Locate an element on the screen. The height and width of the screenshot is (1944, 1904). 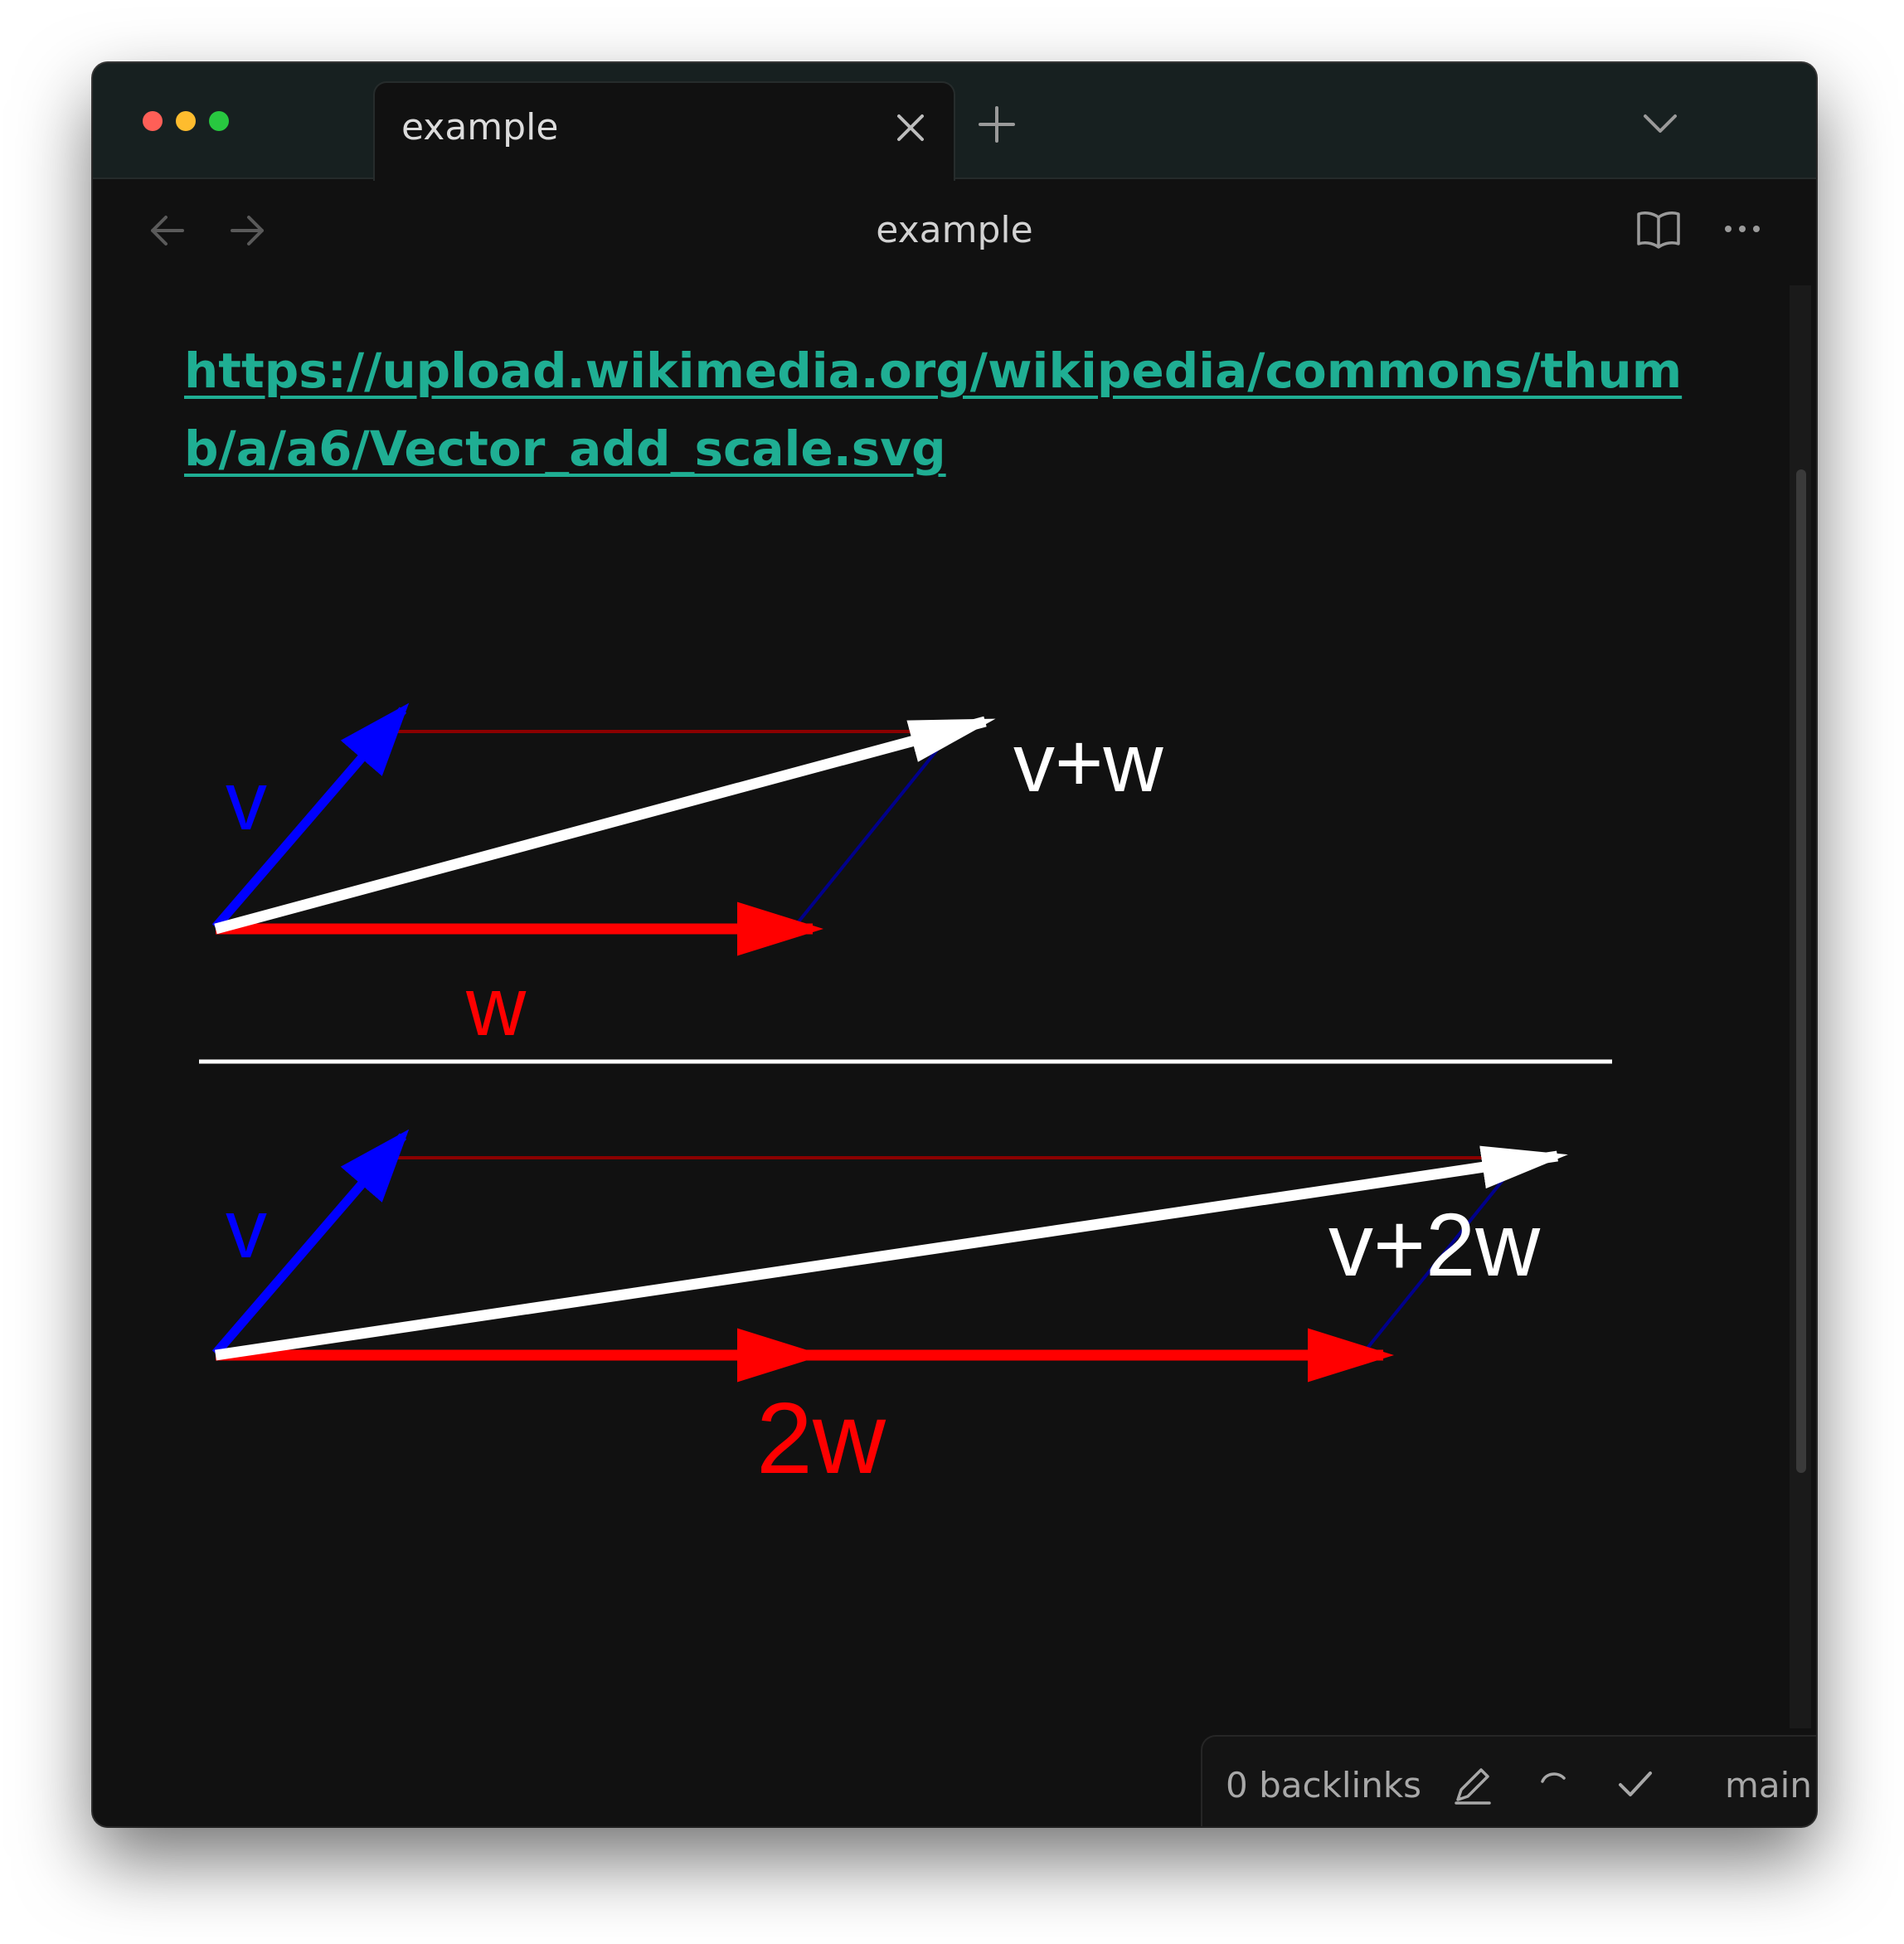
close-icon is located at coordinates (910, 127).